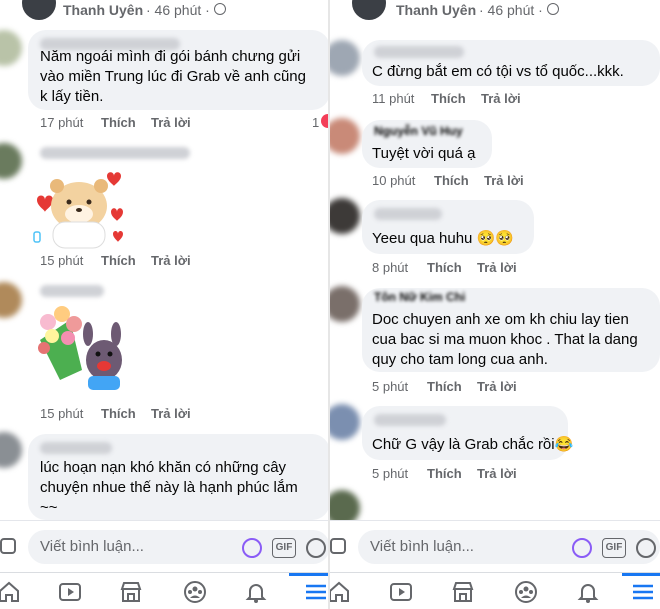 The width and height of the screenshot is (660, 609). Describe the element at coordinates (72, 96) in the screenshot. I see `comment-text-line: k lấy tiền.` at that location.